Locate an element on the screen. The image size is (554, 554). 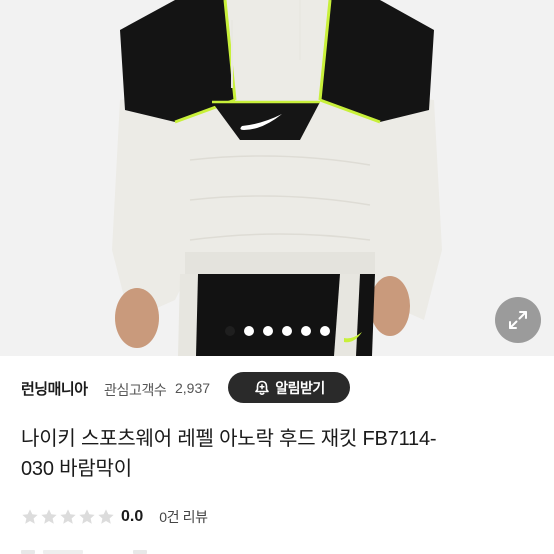
seller-info-row: 런닝매니아 관심고객수 2,937 알림받기 is located at coordinates (277, 382).